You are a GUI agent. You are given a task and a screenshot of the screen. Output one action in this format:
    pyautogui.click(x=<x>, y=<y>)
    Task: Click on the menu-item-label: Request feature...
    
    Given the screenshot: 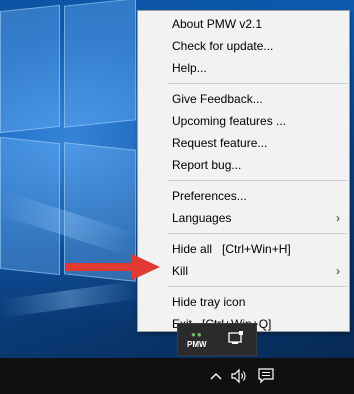 What is the action you would take?
    pyautogui.click(x=220, y=143)
    